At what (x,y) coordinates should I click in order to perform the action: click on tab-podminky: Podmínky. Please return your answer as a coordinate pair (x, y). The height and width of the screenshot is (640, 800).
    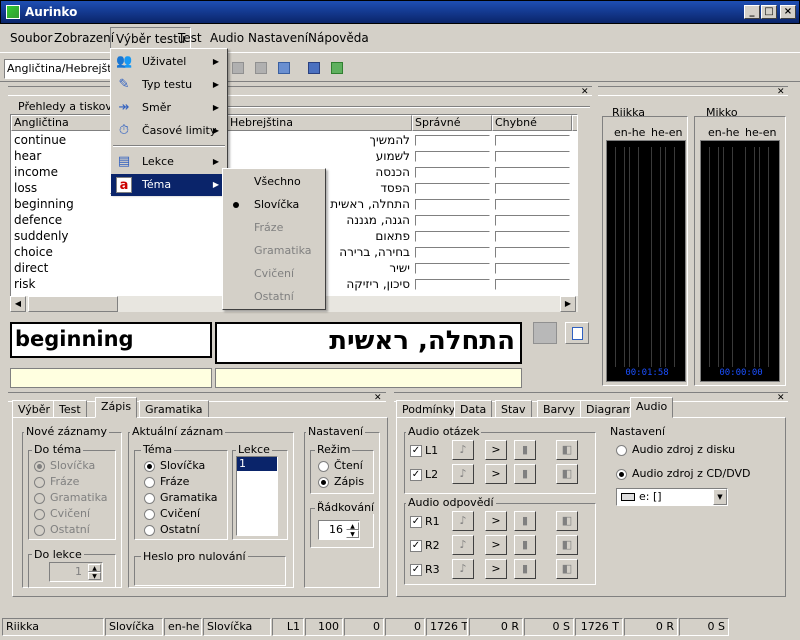
    Looking at the image, I should click on (429, 409).